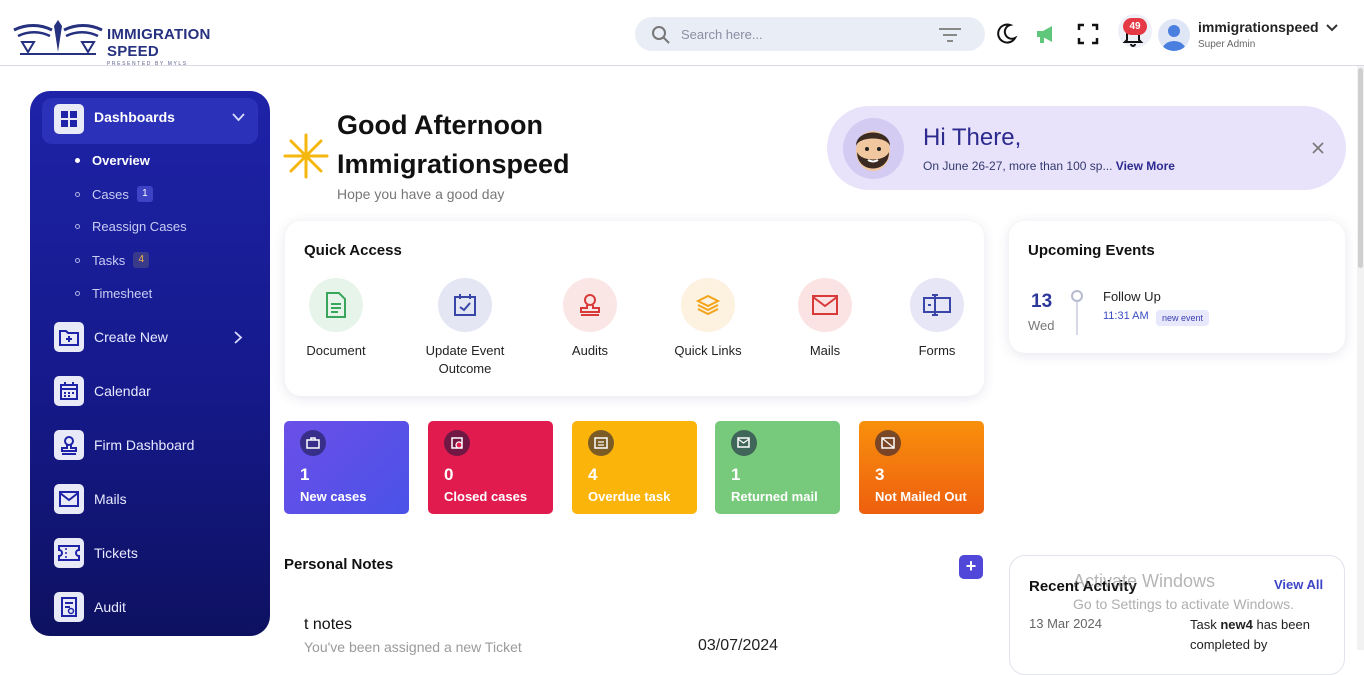 The image size is (1364, 675). Describe the element at coordinates (774, 496) in the screenshot. I see `stat-label: Returned mail` at that location.